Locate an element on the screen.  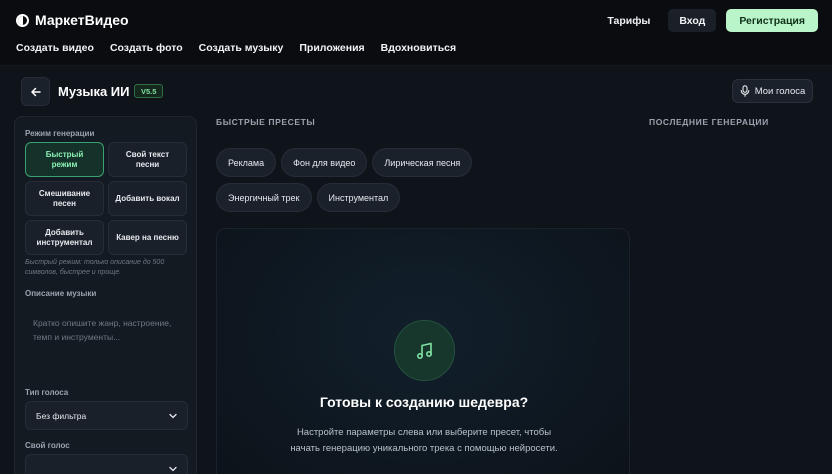
arrow-left-icon is located at coordinates (35, 91).